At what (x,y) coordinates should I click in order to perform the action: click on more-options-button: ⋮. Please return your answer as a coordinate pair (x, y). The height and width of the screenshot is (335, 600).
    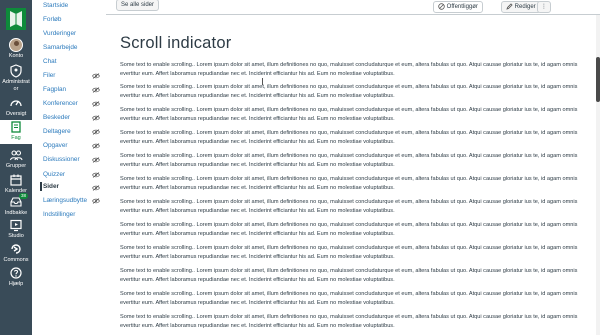
    Looking at the image, I should click on (544, 7).